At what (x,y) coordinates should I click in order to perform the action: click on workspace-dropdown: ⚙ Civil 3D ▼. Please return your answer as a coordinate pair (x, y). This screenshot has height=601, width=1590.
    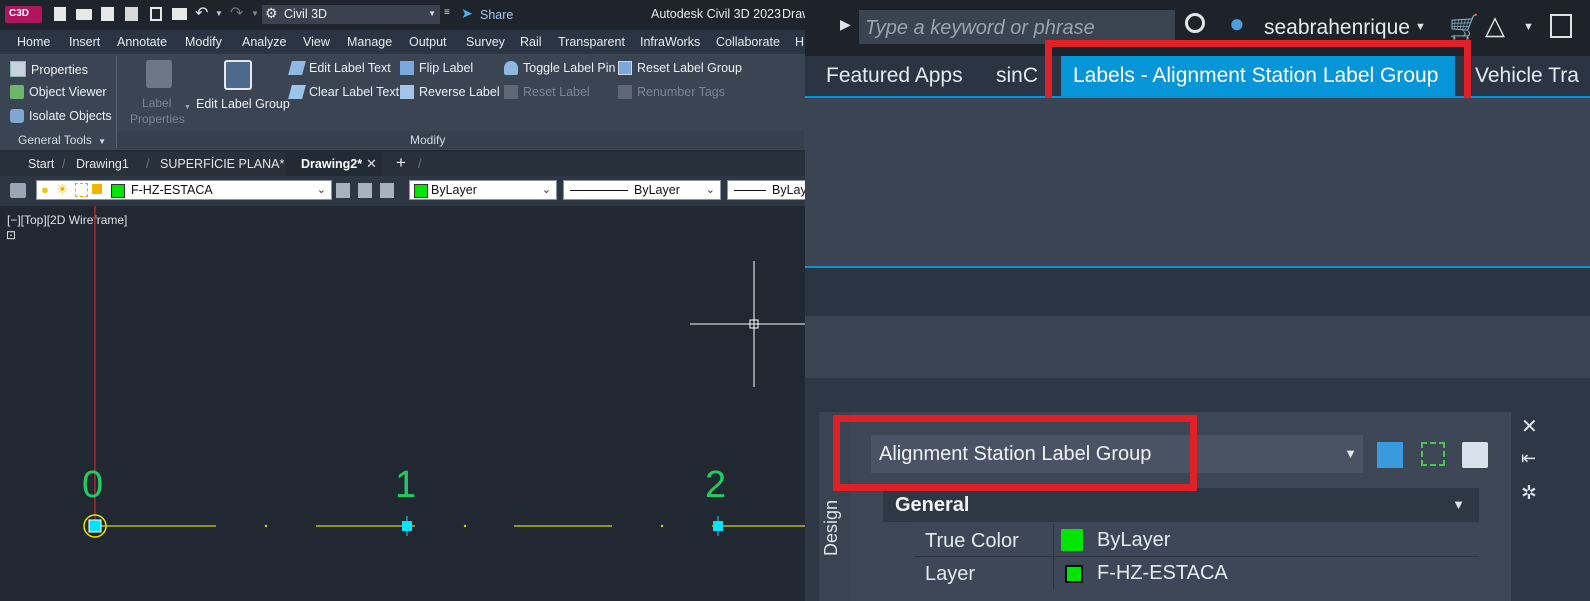
    Looking at the image, I should click on (351, 14).